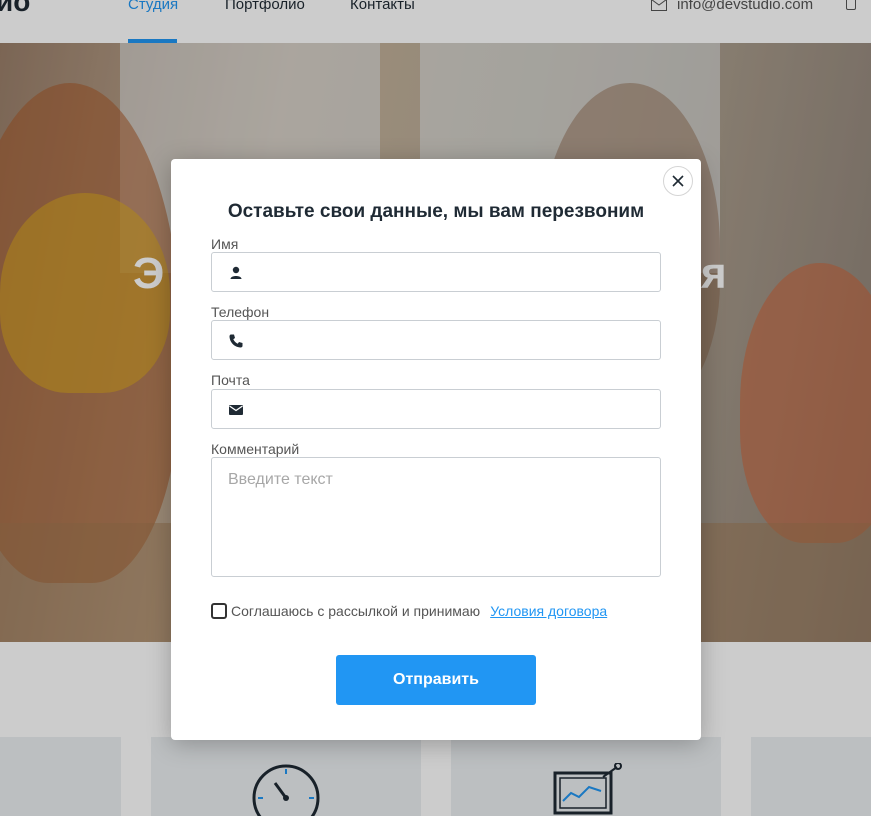 Image resolution: width=871 pixels, height=816 pixels. Describe the element at coordinates (356, 611) in the screenshot. I see `agreement-text: Соглашаюсь с рассылкой и принимаю` at that location.